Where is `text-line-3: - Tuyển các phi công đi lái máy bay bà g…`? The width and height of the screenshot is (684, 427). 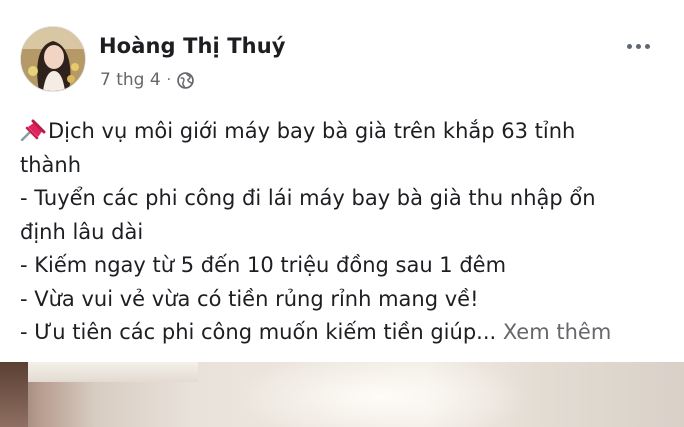 text-line-3: - Tuyển các phi công đi lái máy bay bà g… is located at coordinates (308, 198).